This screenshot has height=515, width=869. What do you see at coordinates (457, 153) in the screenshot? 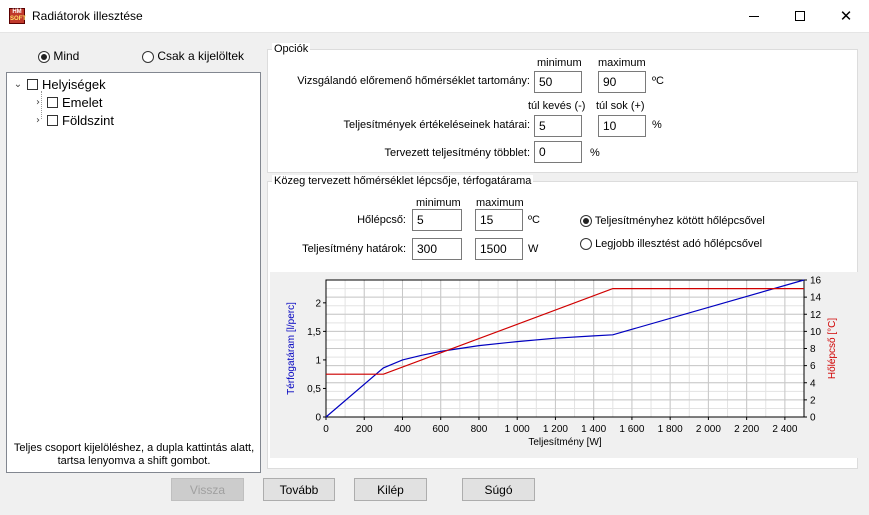
I see `surplus-label: Tervezett teljesítmény többlet:` at bounding box center [457, 153].